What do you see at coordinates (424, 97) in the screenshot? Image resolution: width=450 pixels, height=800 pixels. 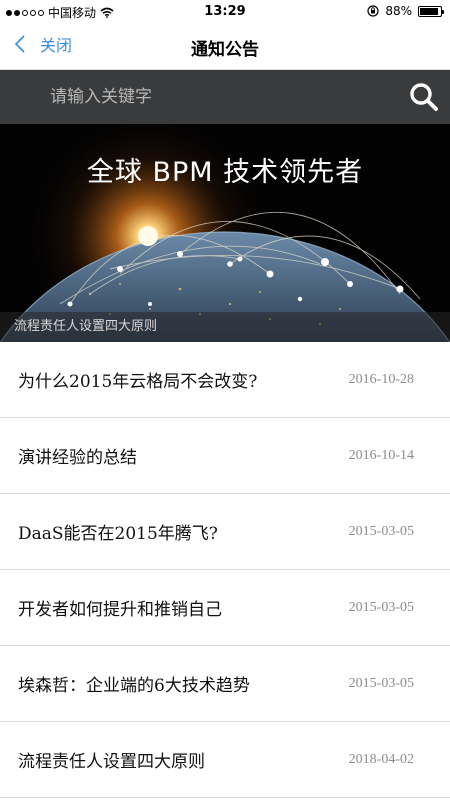 I see `search-icon` at bounding box center [424, 97].